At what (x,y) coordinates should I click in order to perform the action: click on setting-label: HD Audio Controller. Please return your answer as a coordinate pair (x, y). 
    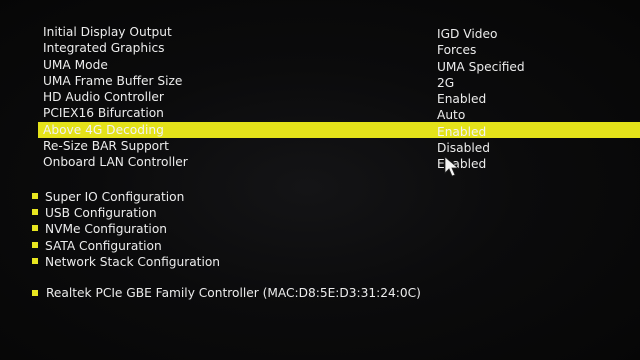
    Looking at the image, I should click on (103, 97).